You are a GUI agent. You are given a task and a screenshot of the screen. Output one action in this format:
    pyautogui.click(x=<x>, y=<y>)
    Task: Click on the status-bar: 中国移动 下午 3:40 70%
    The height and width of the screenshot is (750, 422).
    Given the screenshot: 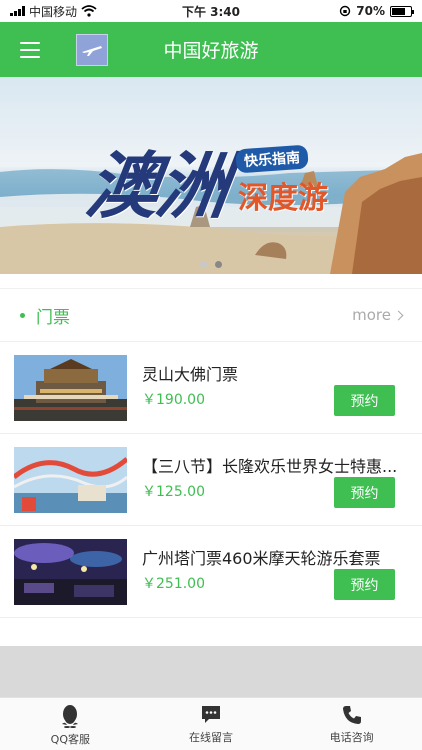 What is the action you would take?
    pyautogui.click(x=211, y=11)
    